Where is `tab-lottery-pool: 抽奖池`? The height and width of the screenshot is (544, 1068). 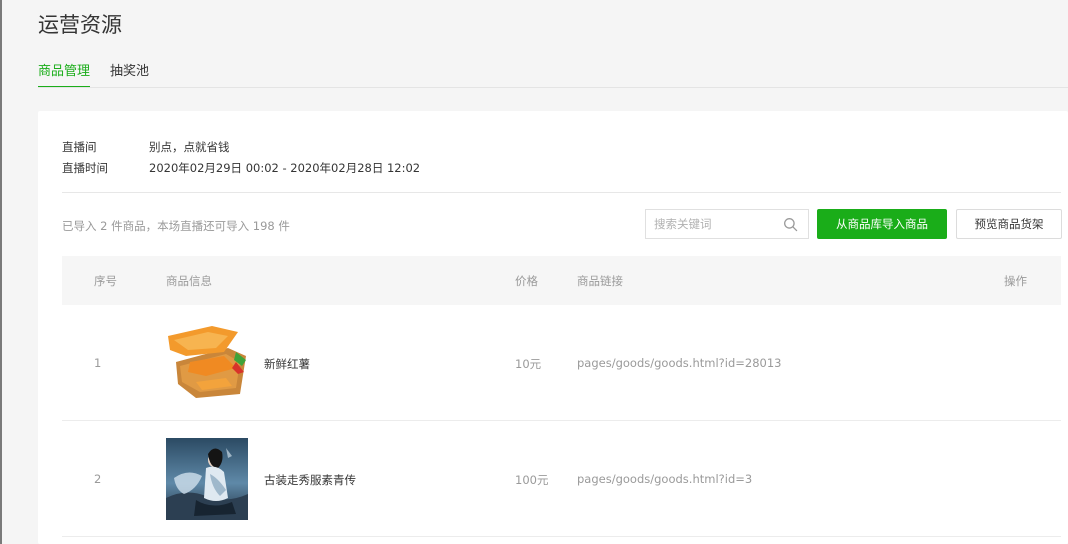 tab-lottery-pool: 抽奖池 is located at coordinates (129, 74).